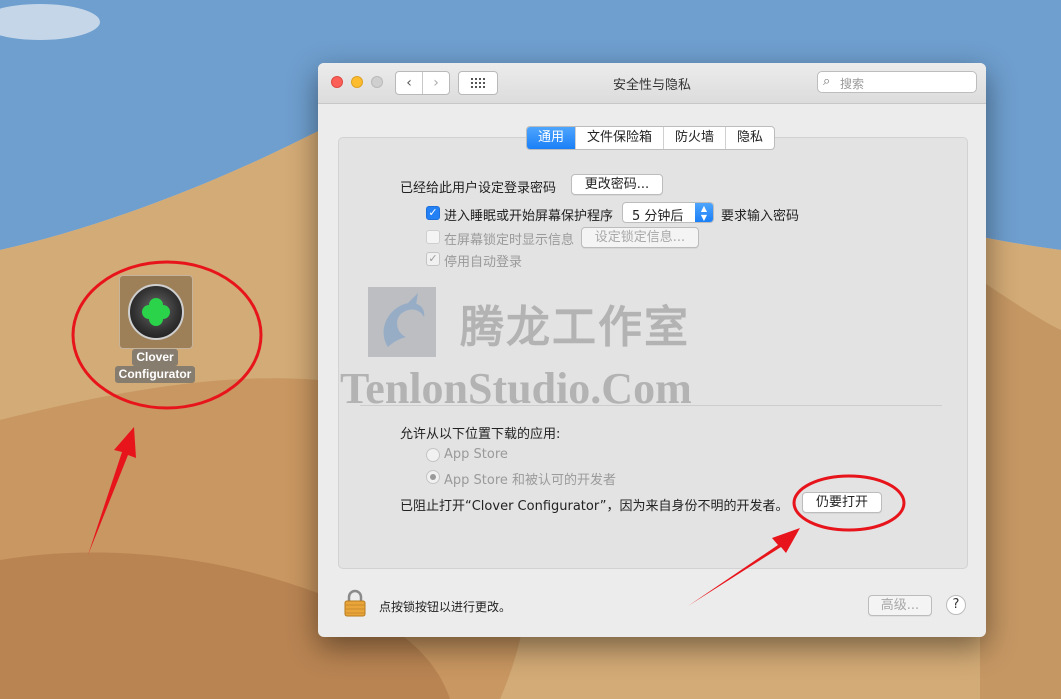 Image resolution: width=1061 pixels, height=699 pixels. I want to click on require-password-delay-select: 5 分钟后 ▲ ▼, so click(668, 213).